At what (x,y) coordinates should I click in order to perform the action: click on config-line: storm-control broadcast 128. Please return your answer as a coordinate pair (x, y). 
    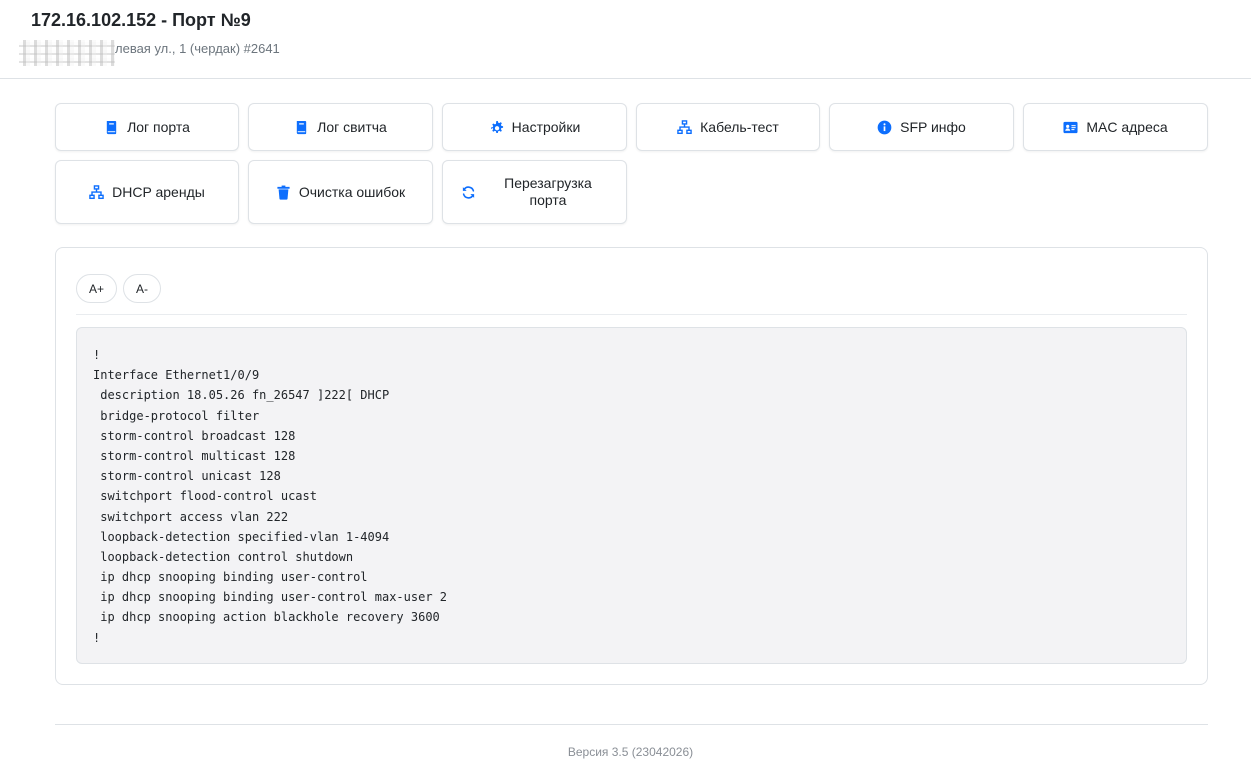
    Looking at the image, I should click on (194, 435).